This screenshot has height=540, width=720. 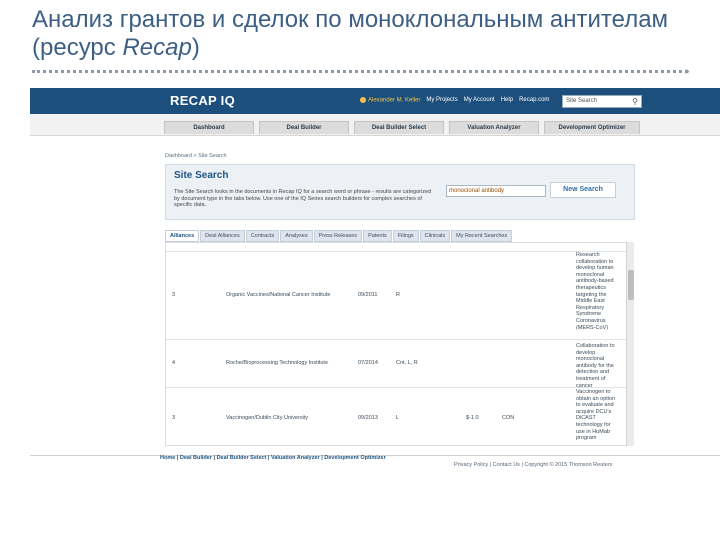 What do you see at coordinates (508, 418) in the screenshot?
I see `row-type: CON` at bounding box center [508, 418].